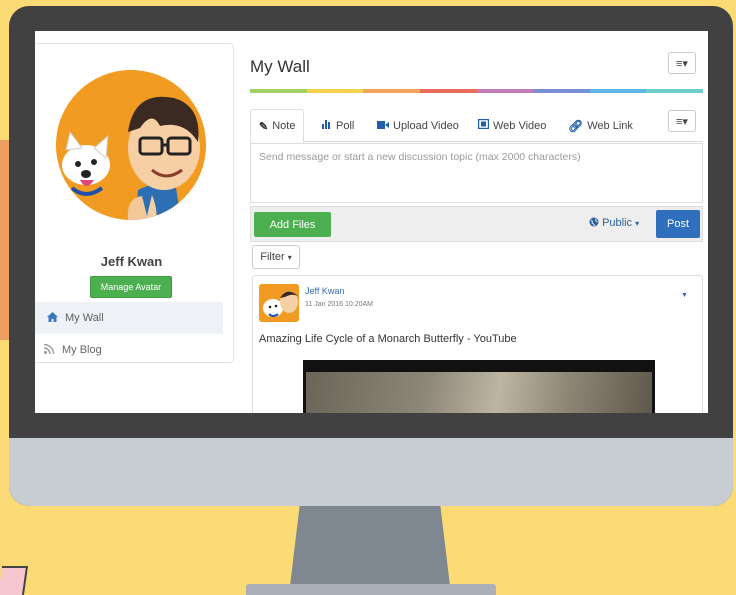  Describe the element at coordinates (370, 546) in the screenshot. I see `monitor-stand` at that location.